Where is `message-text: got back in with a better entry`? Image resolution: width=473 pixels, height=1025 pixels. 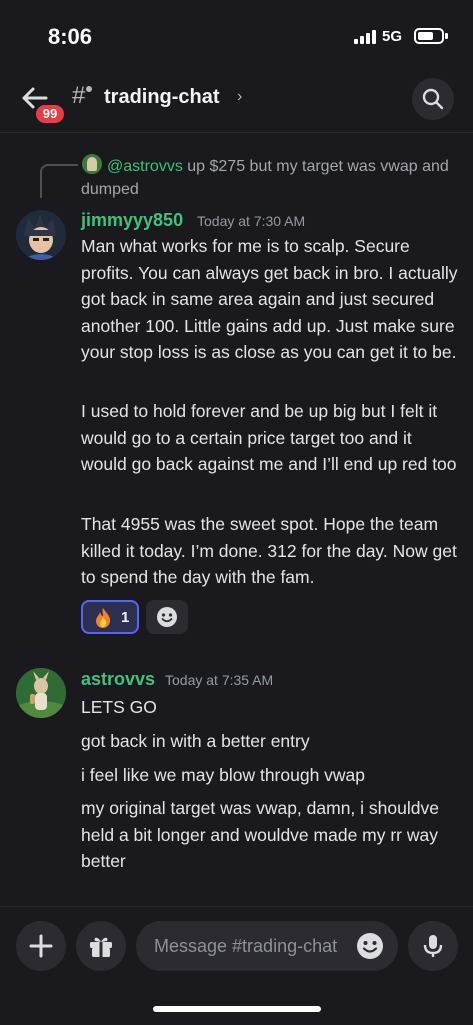 message-text: got back in with a better entry is located at coordinates (195, 741).